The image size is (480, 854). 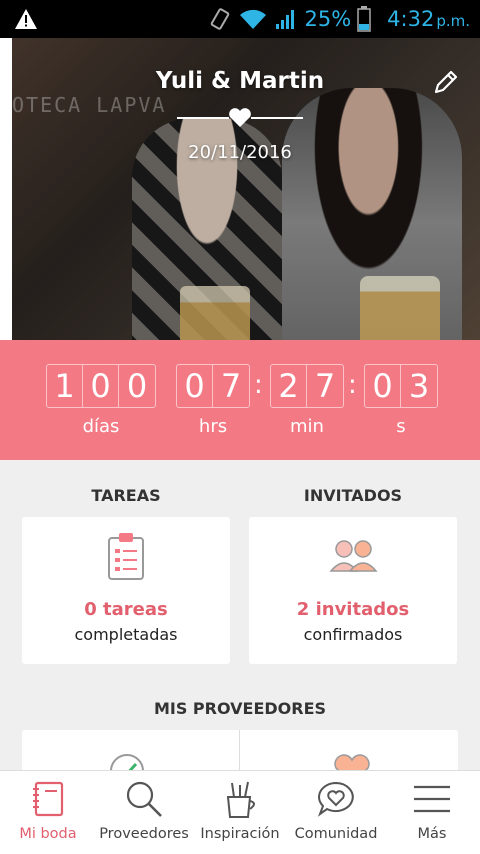 I want to click on chat-heart-icon, so click(x=335, y=799).